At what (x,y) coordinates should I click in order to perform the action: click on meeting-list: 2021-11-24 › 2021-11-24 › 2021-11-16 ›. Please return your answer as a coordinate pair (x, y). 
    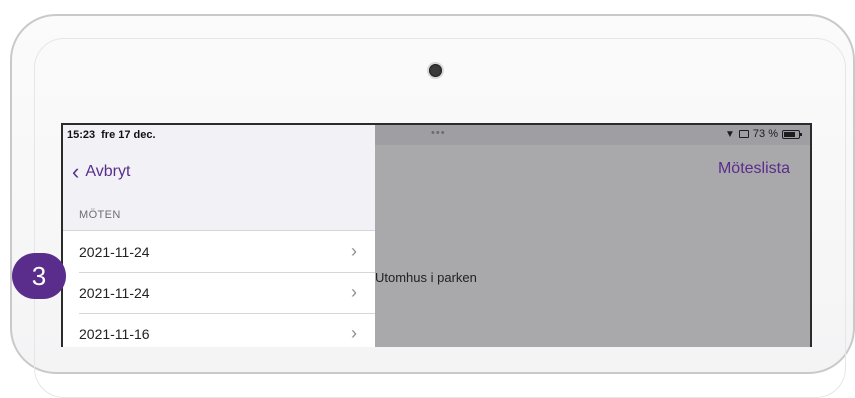
    Looking at the image, I should click on (219, 288).